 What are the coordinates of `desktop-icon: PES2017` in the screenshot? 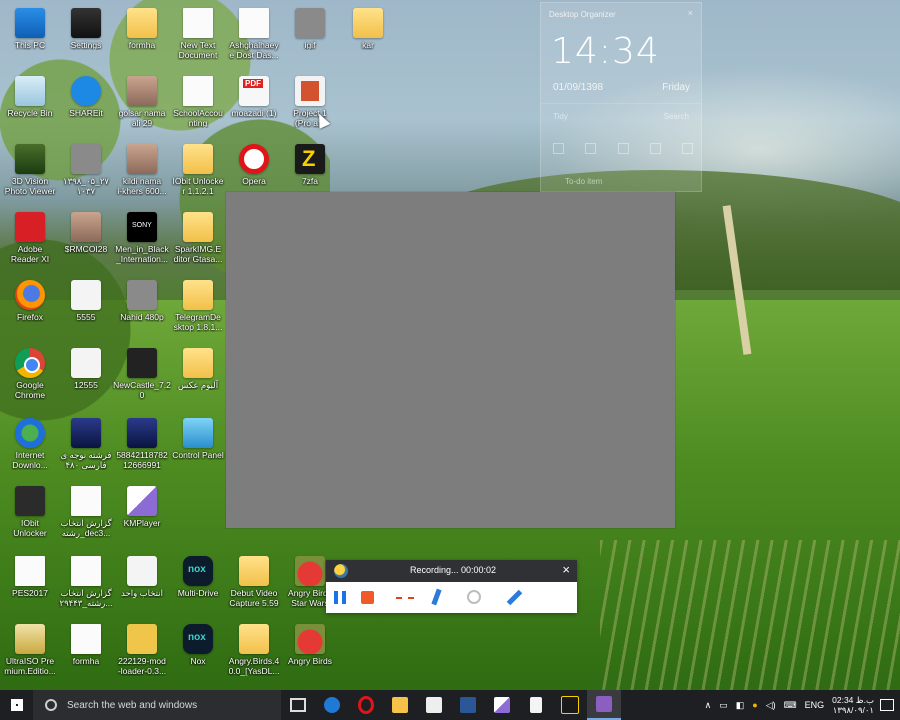 It's located at (30, 587).